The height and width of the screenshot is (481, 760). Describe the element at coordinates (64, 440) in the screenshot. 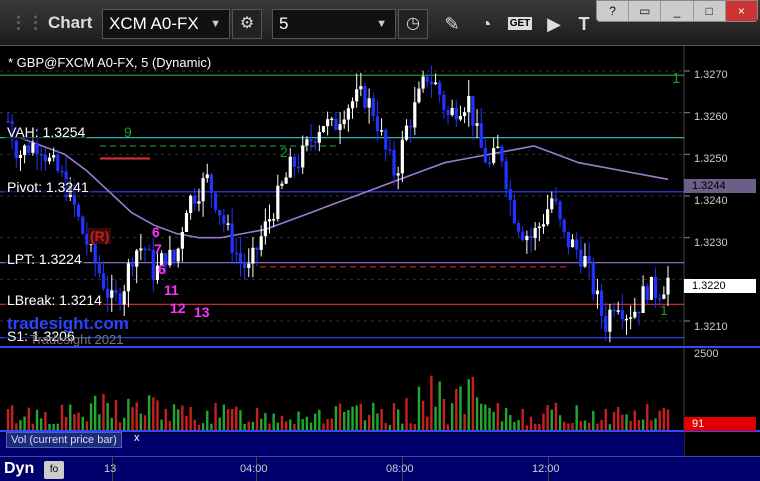

I see `volume-legend: Vol (current price bar)` at that location.